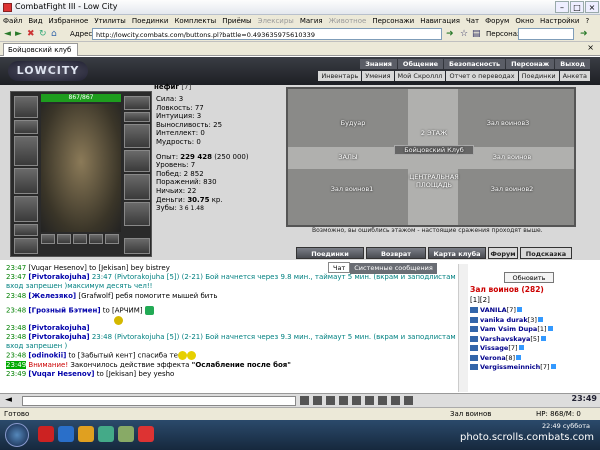 This screenshot has height=450, width=600. Describe the element at coordinates (482, 76) in the screenshot. I see `nav-transfers-report: Отчет о переводах` at that location.